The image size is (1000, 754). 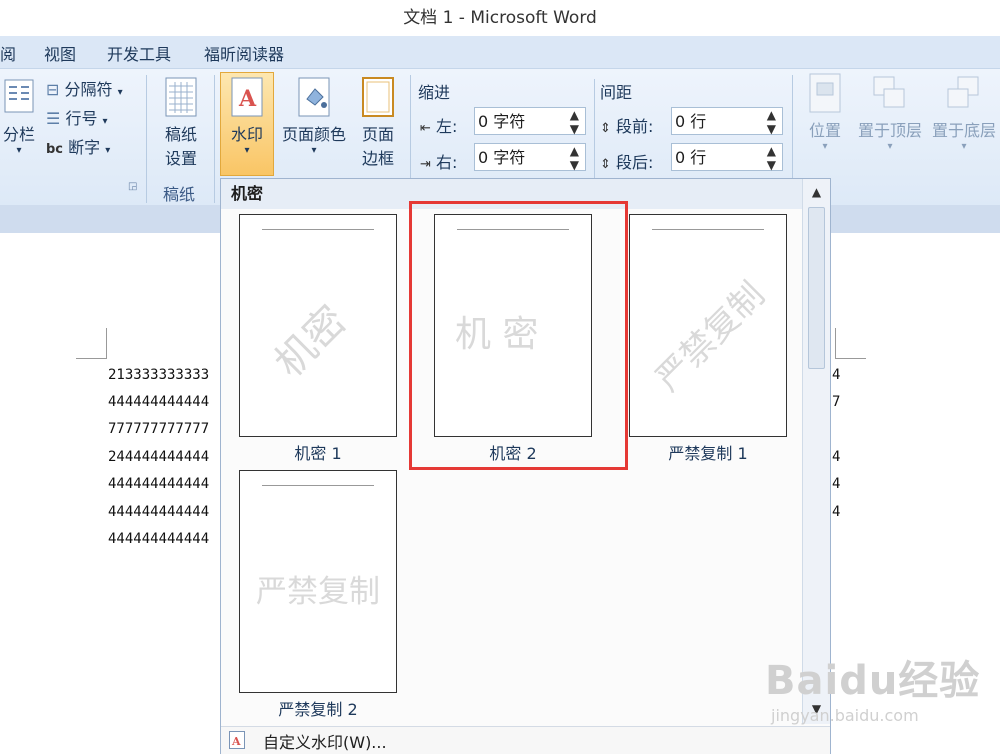 I want to click on hyphenation-button: bc 断字 ▾, so click(x=78, y=146).